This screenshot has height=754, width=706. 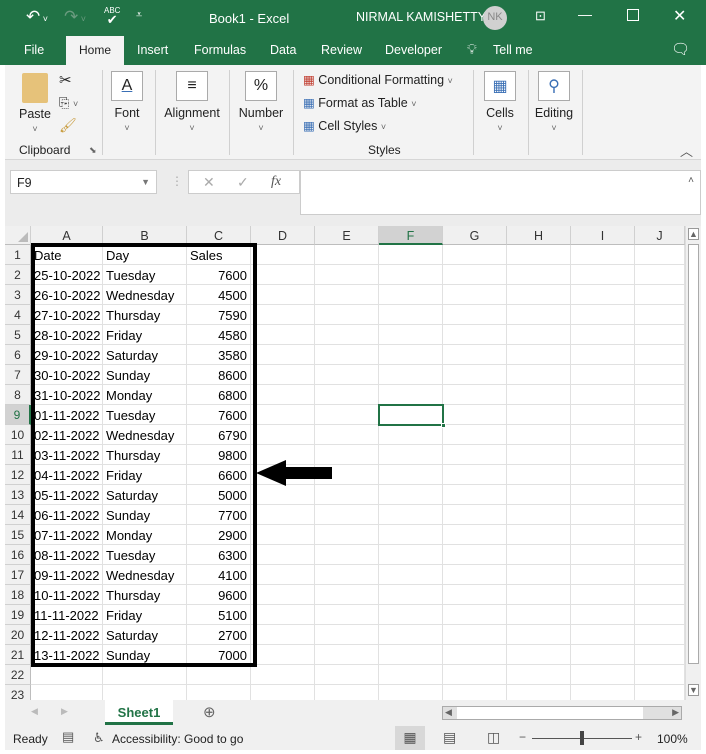 What do you see at coordinates (539, 595) in the screenshot?
I see `cell-H18` at bounding box center [539, 595].